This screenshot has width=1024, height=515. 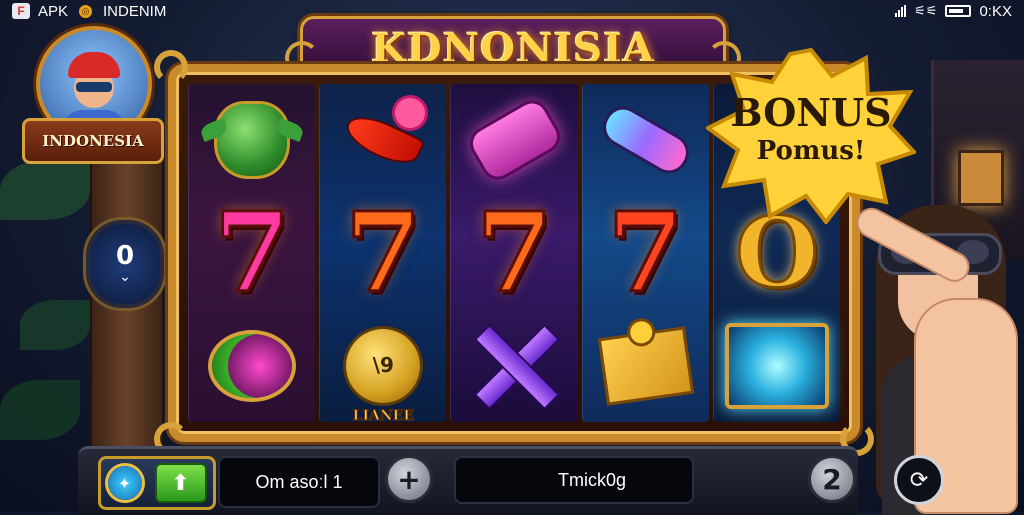 I want to click on wifi-icon: ⚟⚟, so click(x=926, y=10).